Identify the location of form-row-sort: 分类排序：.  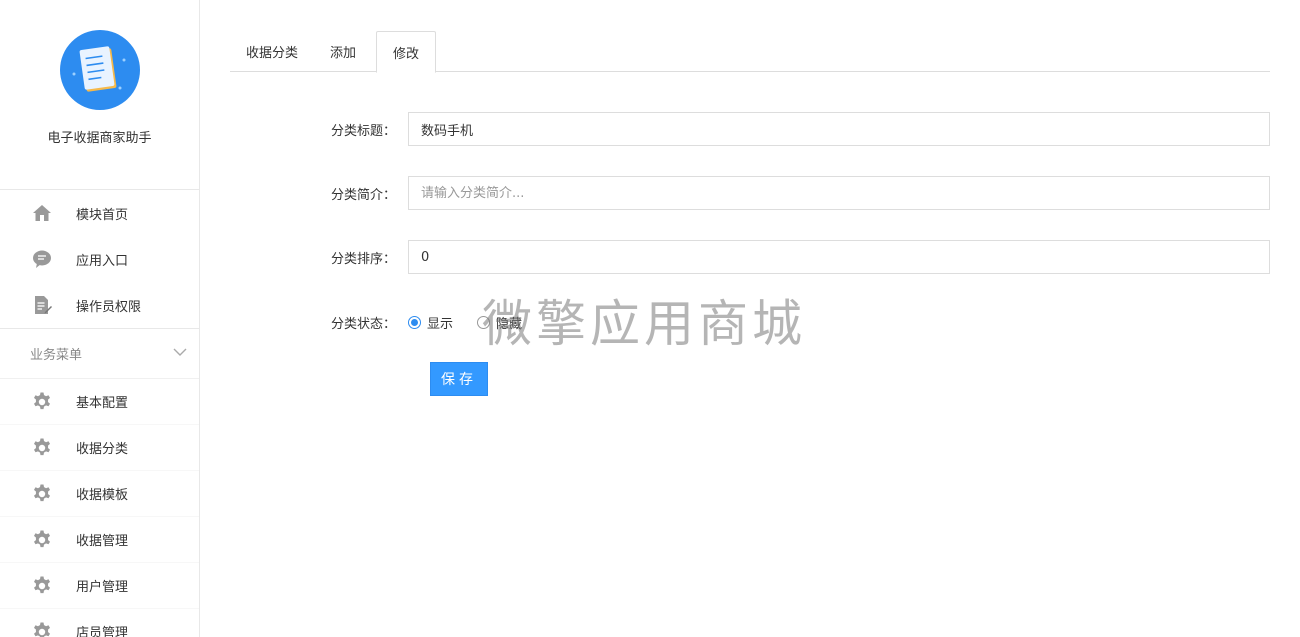
(750, 257).